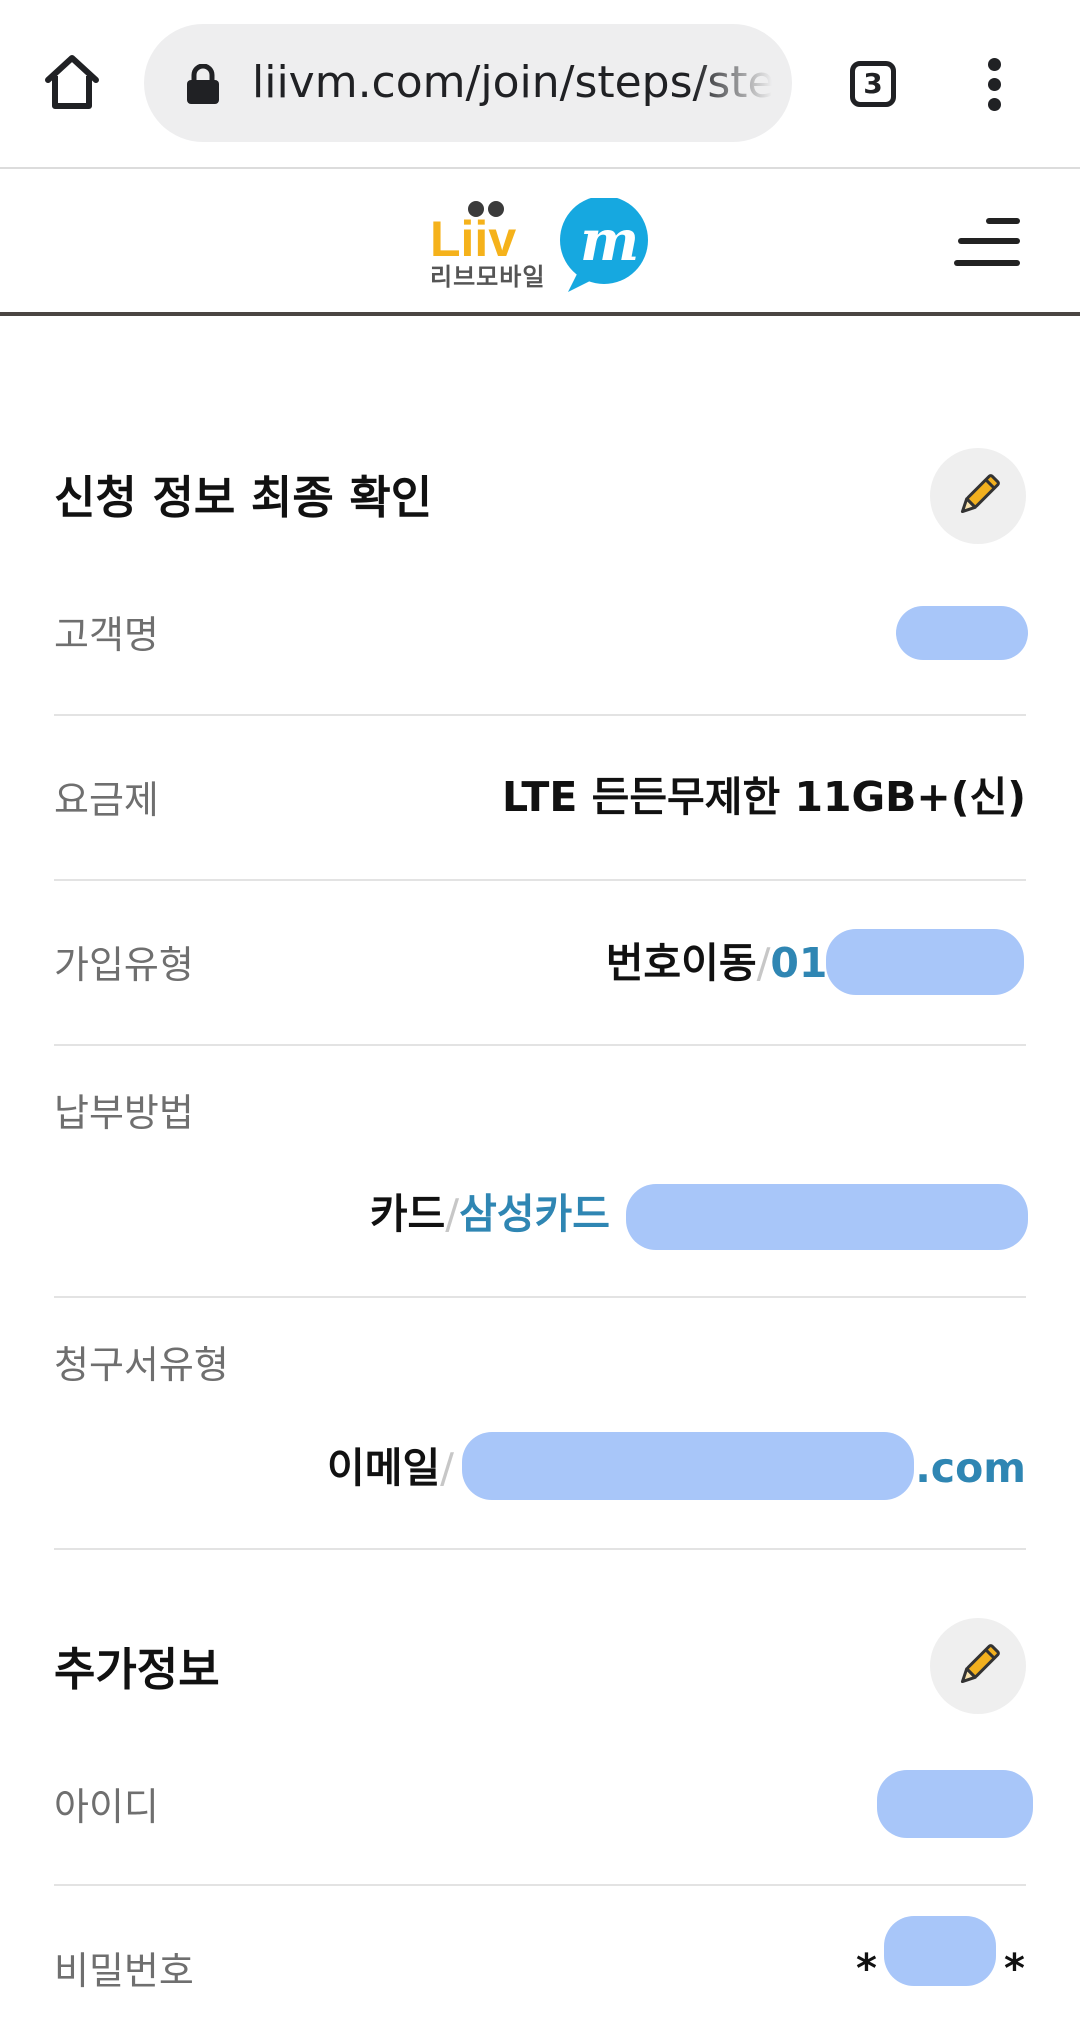 This screenshot has width=1080, height=2032. I want to click on redacted-card-number, so click(827, 1217).